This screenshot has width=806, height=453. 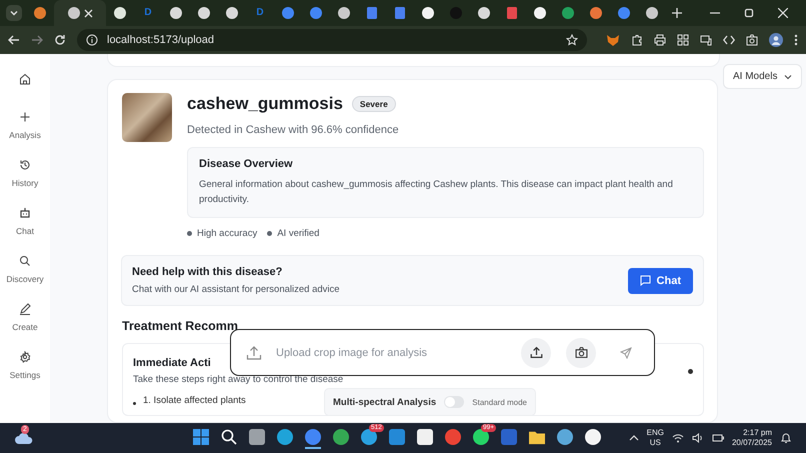 I want to click on grid-icon, so click(x=683, y=40).